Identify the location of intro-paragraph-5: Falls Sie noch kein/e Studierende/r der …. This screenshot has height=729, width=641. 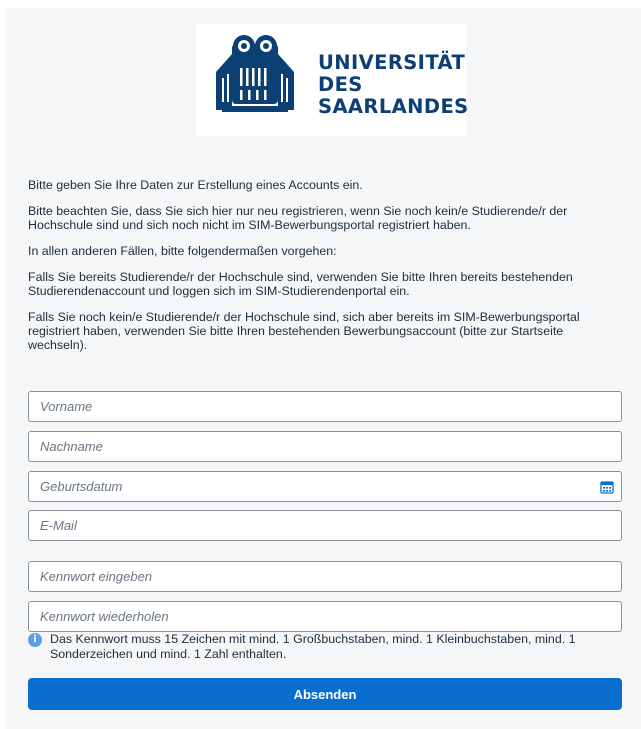
(304, 331).